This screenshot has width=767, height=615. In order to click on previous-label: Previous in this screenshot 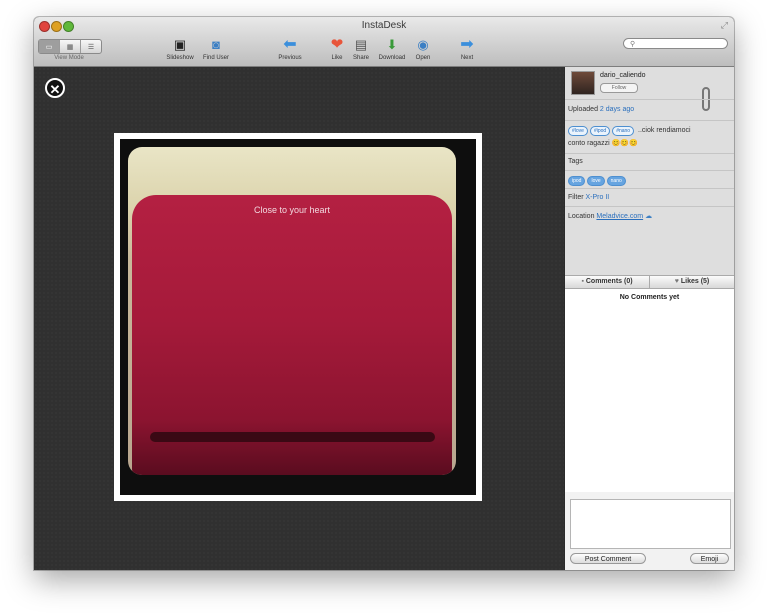, I will do `click(290, 58)`.